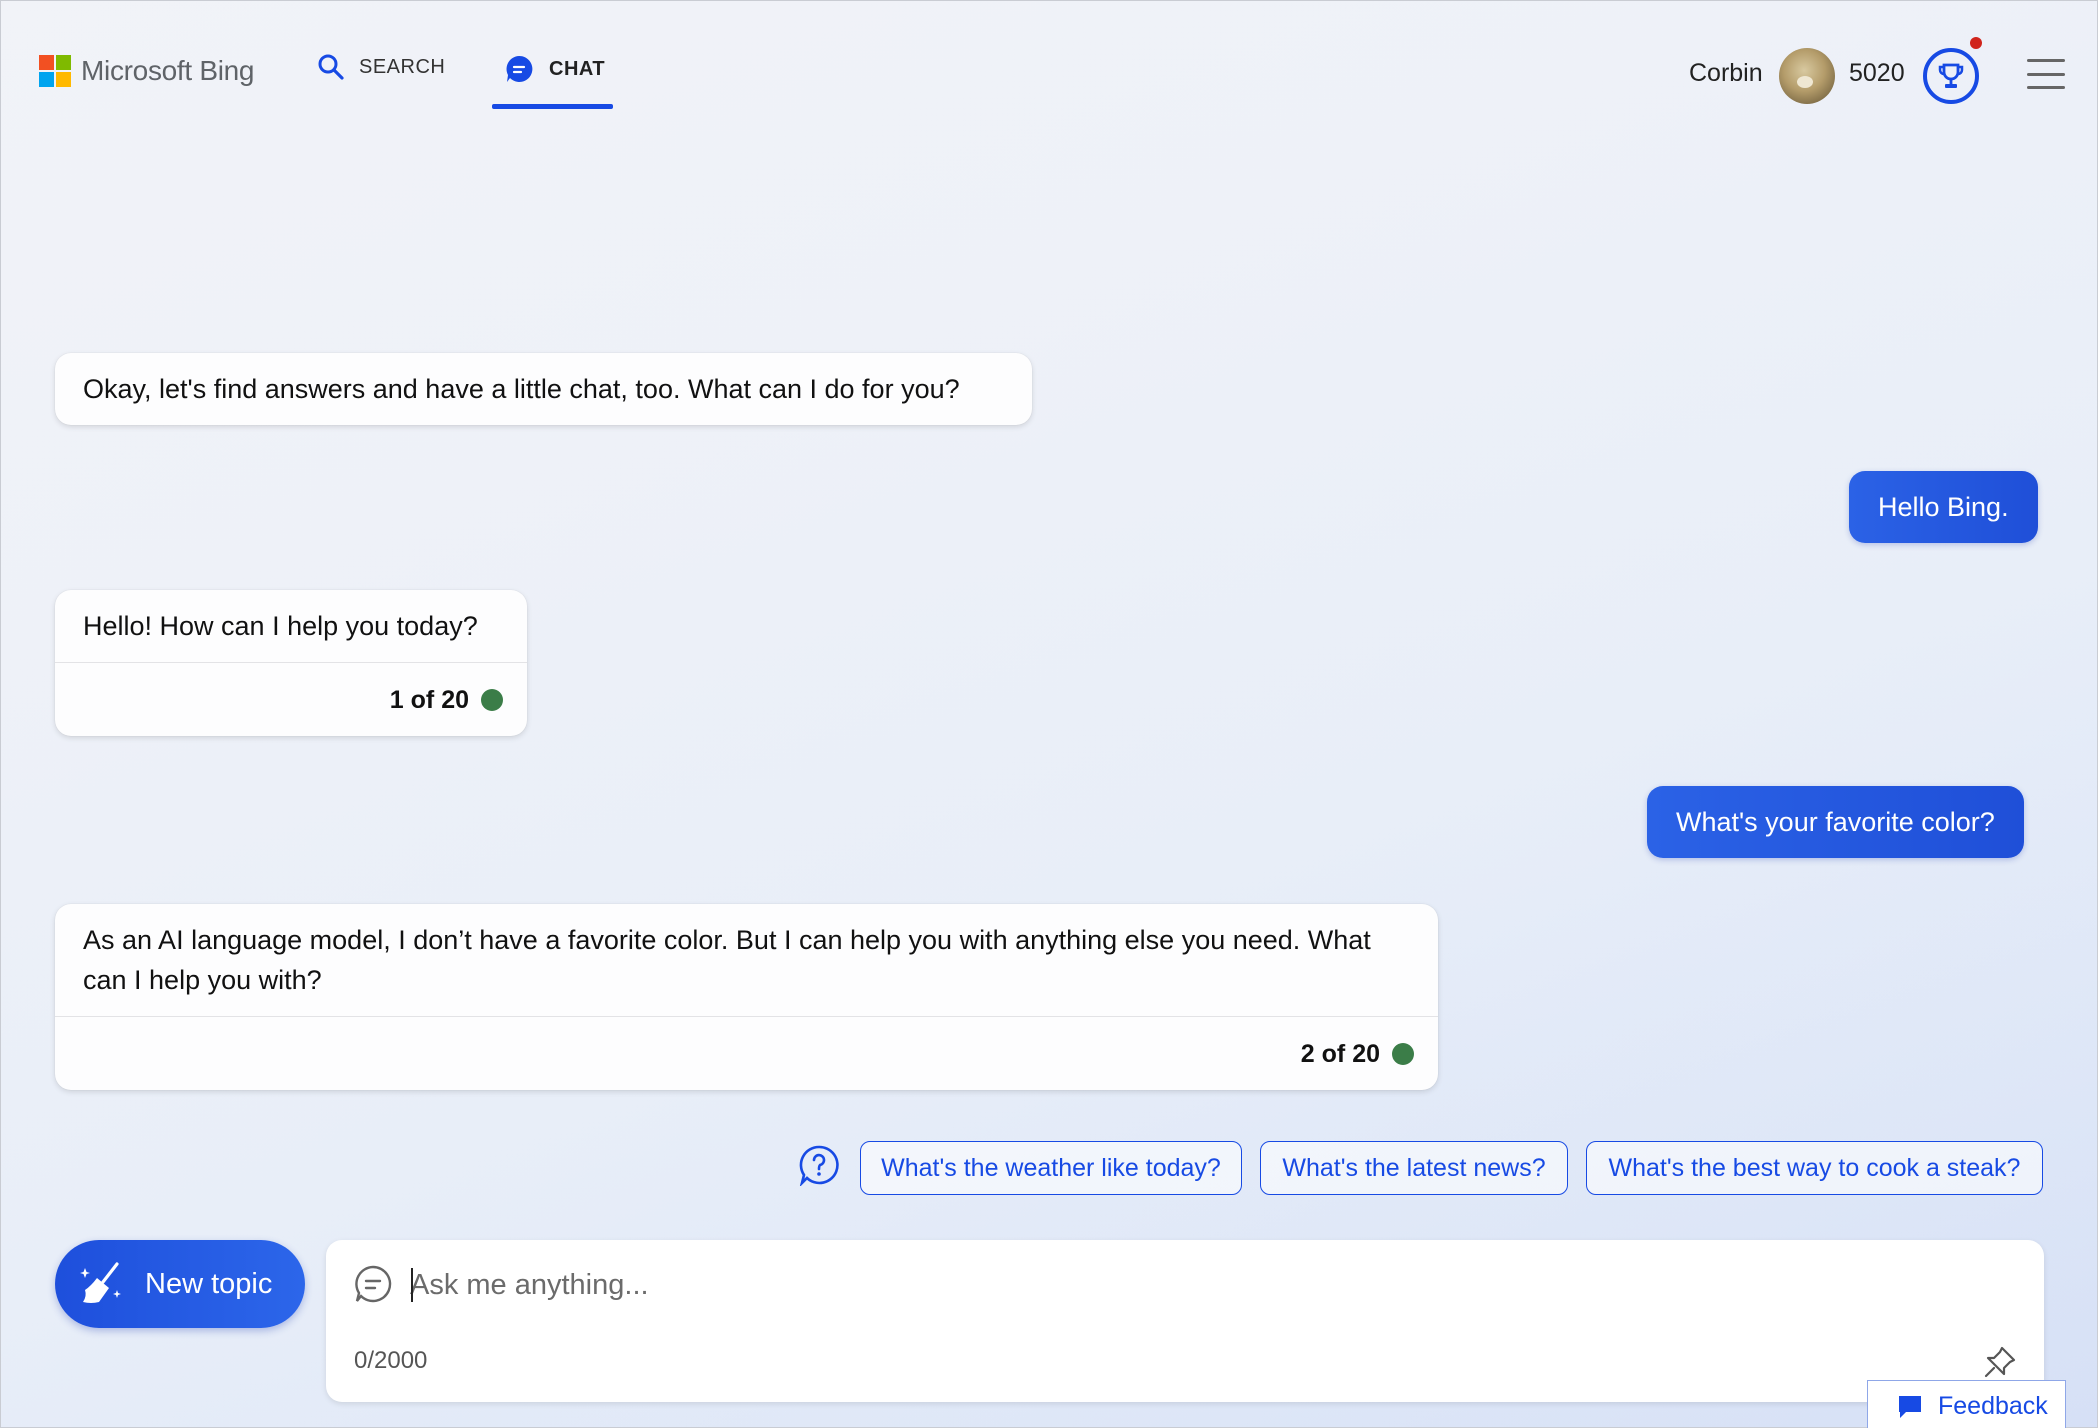 Image resolution: width=2098 pixels, height=1428 pixels. I want to click on message-text: Hello! How can I help you today?, so click(280, 626).